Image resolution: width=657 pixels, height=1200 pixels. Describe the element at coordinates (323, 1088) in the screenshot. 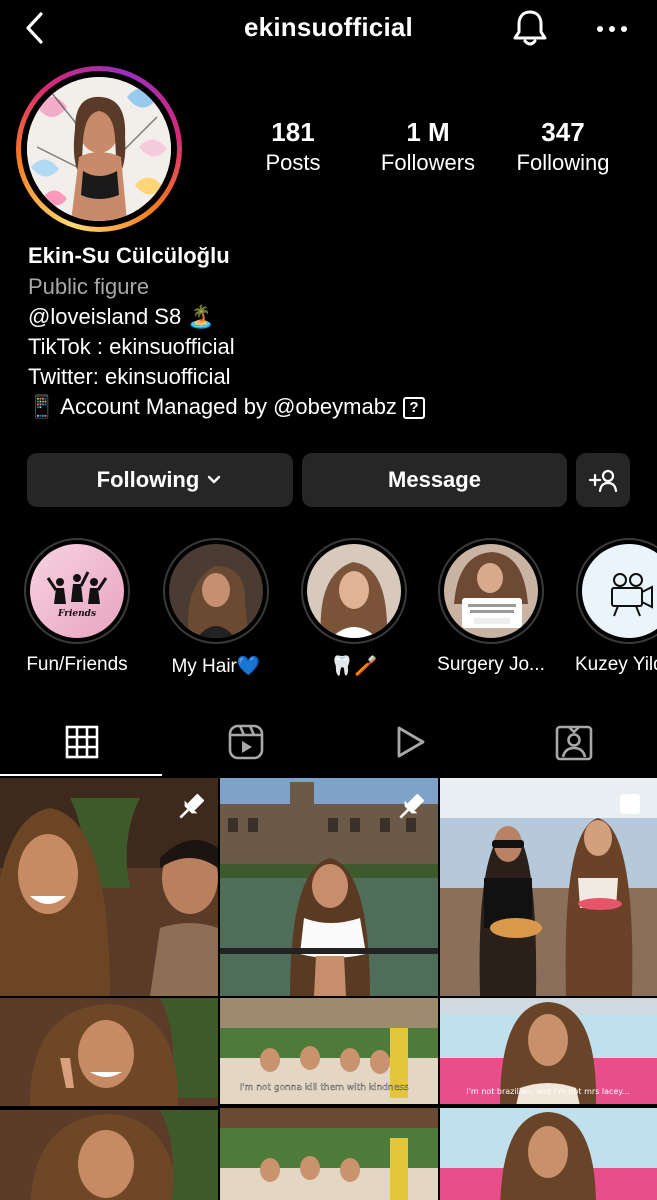

I see `post-caption-text: I'm not gonna kill them with kindness` at that location.